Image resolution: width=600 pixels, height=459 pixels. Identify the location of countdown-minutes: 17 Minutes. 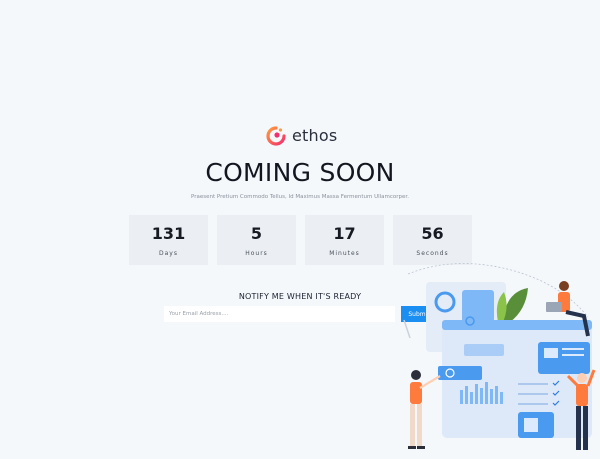
(344, 240).